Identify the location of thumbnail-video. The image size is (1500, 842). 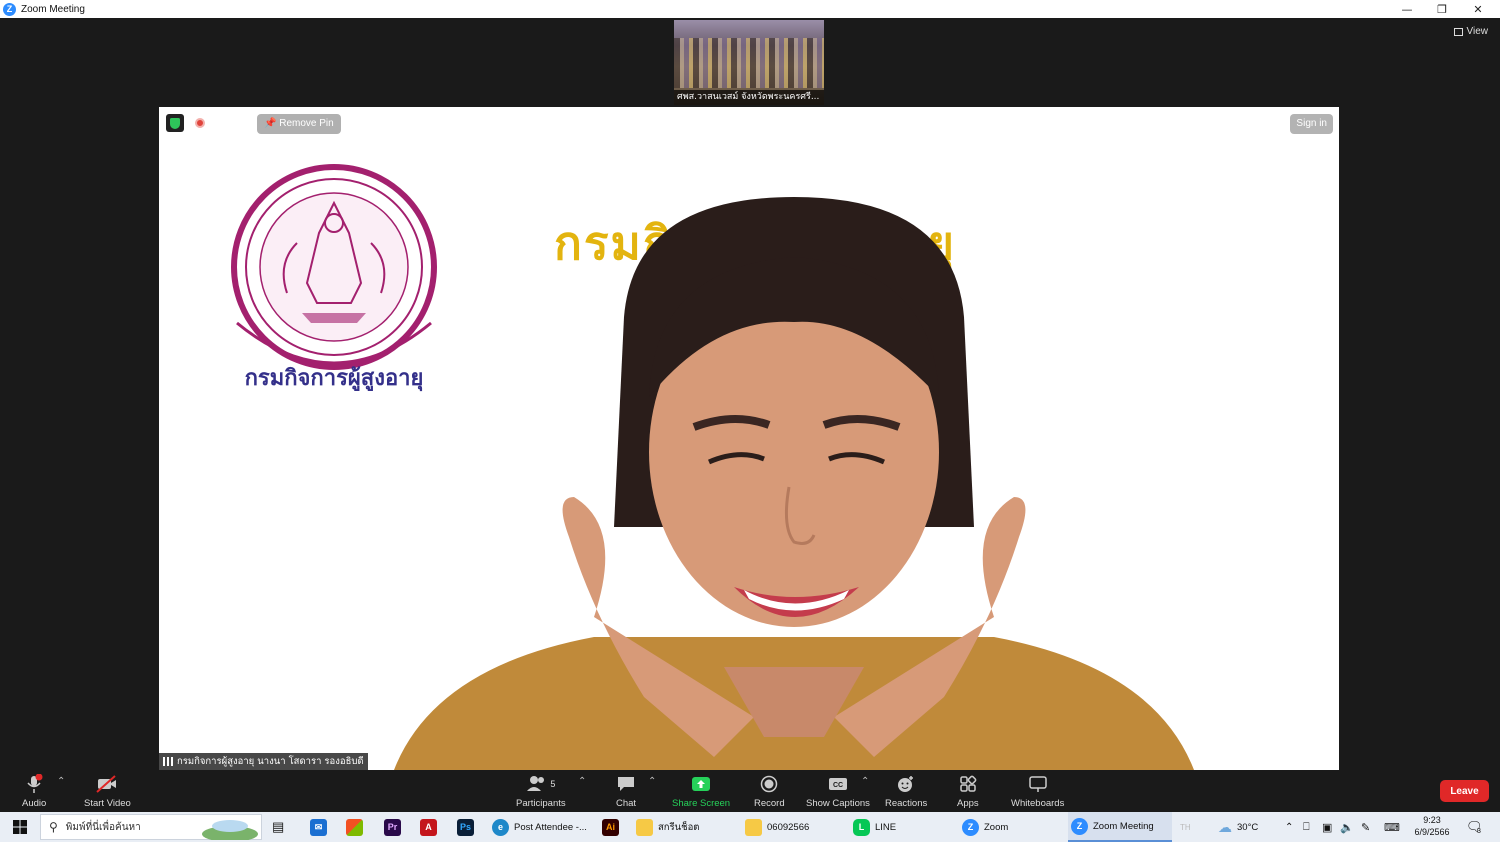
(749, 63).